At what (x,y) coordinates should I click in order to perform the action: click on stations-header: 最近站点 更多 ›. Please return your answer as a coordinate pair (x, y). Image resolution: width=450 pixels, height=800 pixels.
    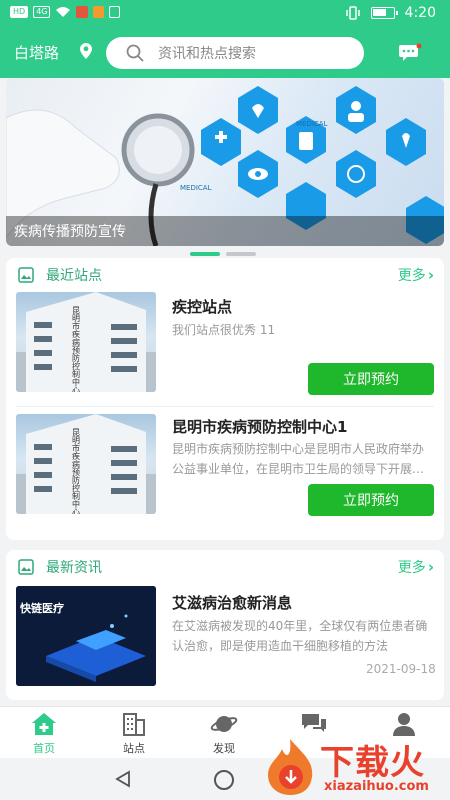
    Looking at the image, I should click on (225, 275).